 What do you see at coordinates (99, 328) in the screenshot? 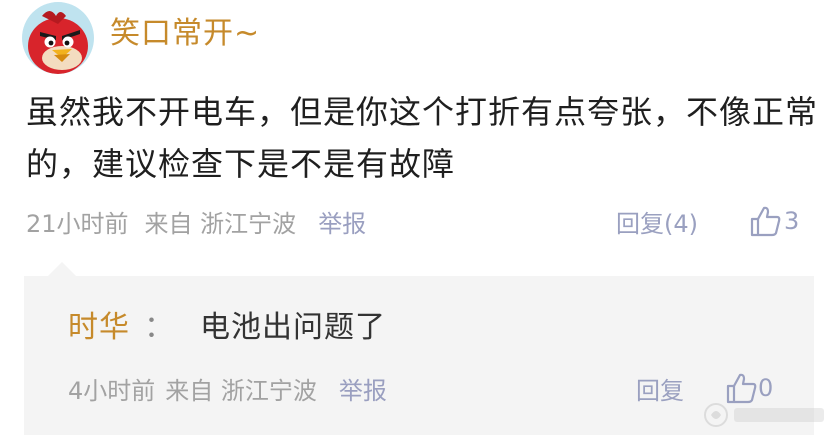
I see `reply-author: 时华` at bounding box center [99, 328].